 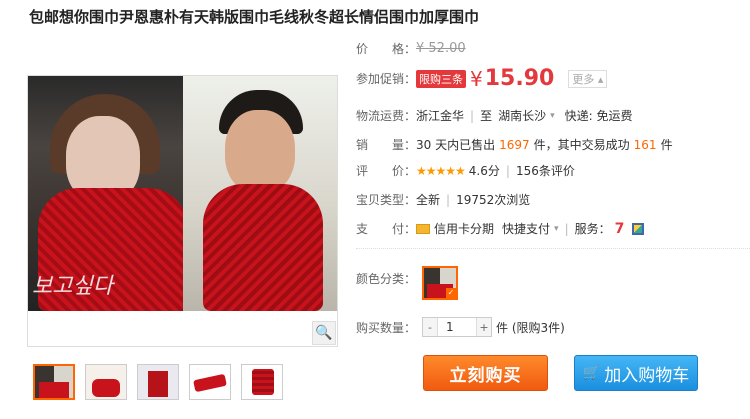 What do you see at coordinates (484, 171) in the screenshot?
I see `rating-score: 4.6分` at bounding box center [484, 171].